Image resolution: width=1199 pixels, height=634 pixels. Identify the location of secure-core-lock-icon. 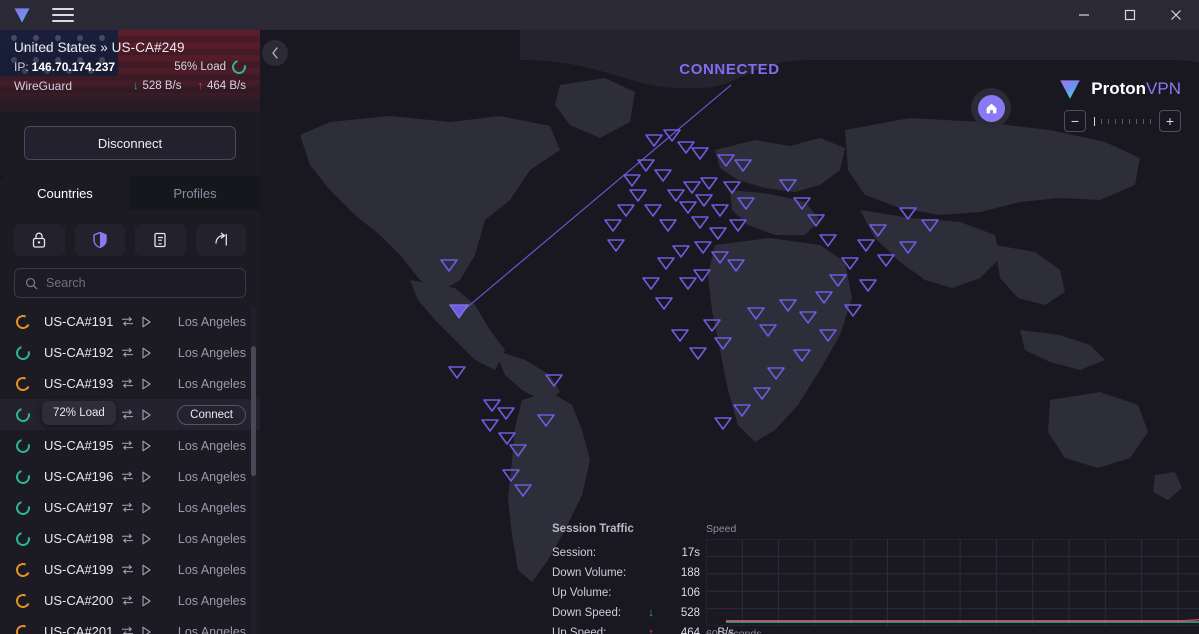
(39, 240).